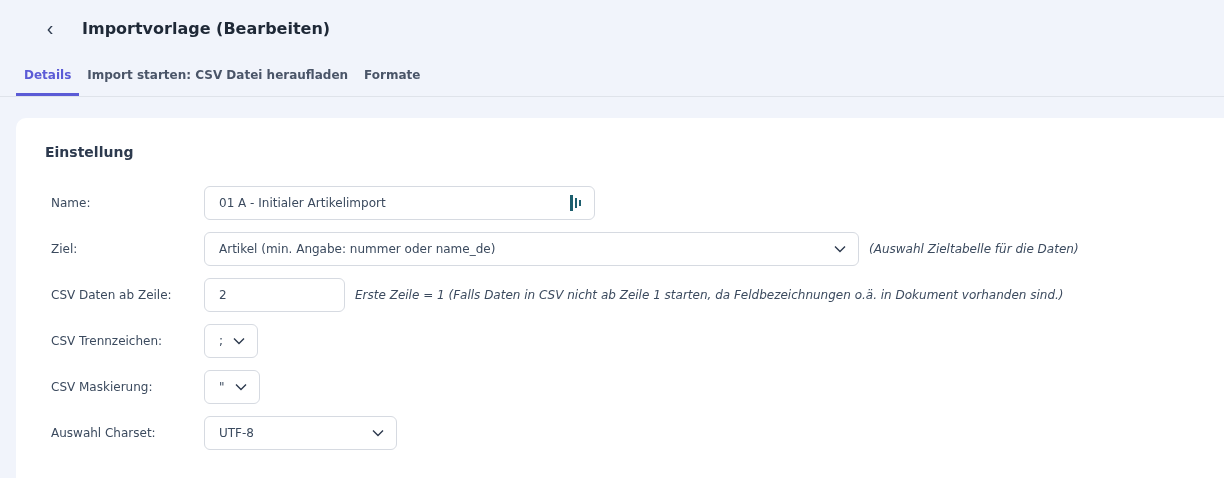 This screenshot has height=478, width=1224. What do you see at coordinates (531, 249) in the screenshot?
I see `select-field: Artikel (min. Angabe: nummer oder name_de)` at bounding box center [531, 249].